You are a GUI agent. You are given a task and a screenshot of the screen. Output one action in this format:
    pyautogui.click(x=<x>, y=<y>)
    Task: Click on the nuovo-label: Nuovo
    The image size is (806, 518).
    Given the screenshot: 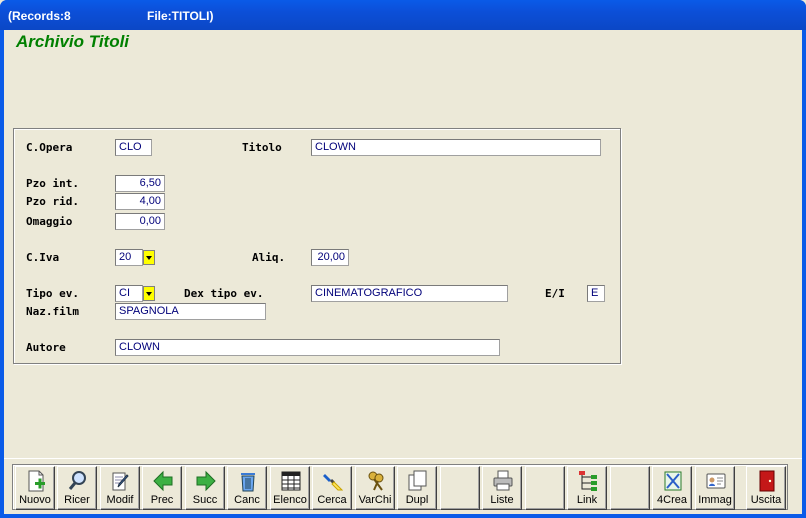 What is the action you would take?
    pyautogui.click(x=35, y=500)
    